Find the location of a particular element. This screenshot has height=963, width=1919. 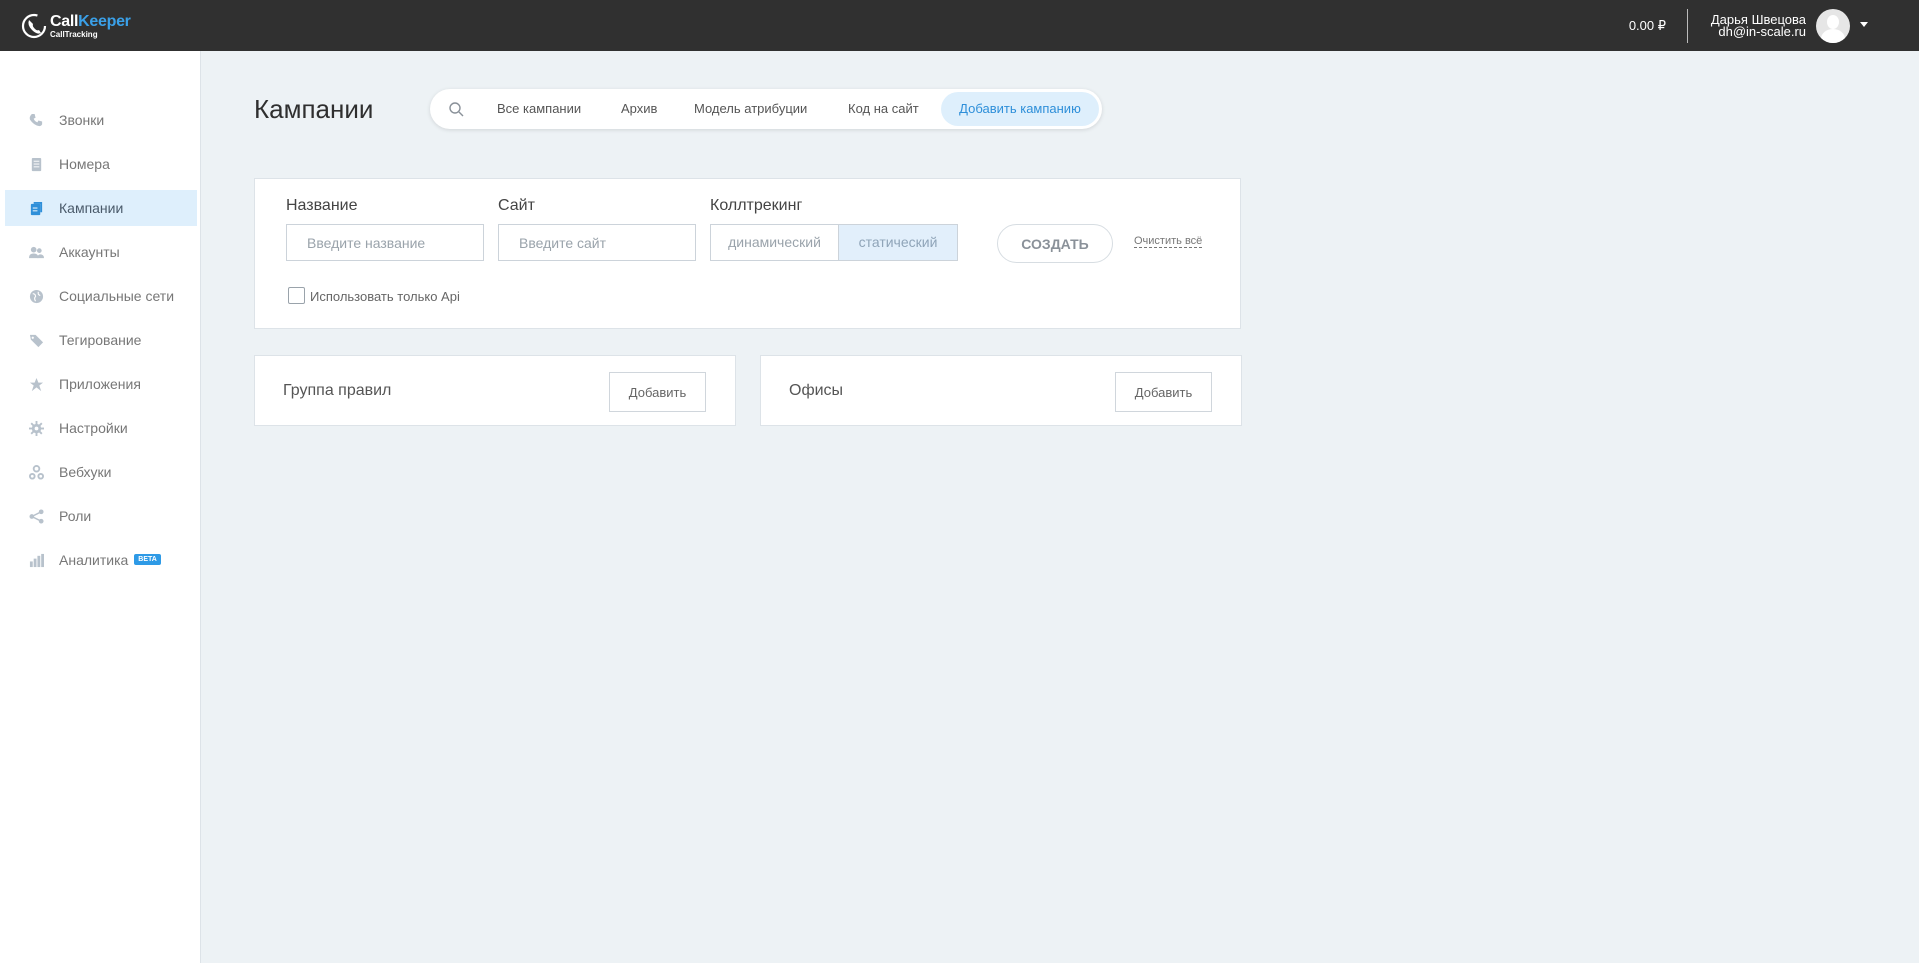

avatar is located at coordinates (1833, 26).